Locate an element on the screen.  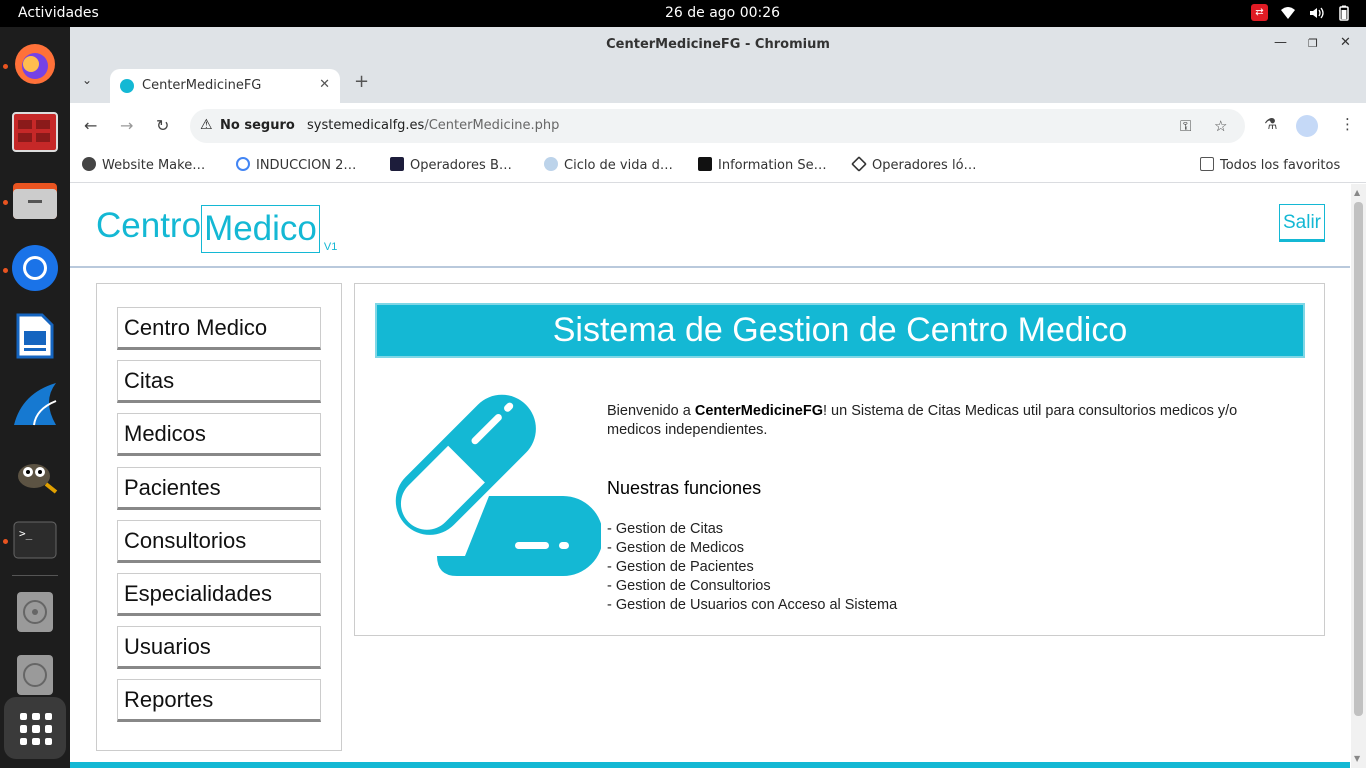
gimp-icon is located at coordinates (35, 472).